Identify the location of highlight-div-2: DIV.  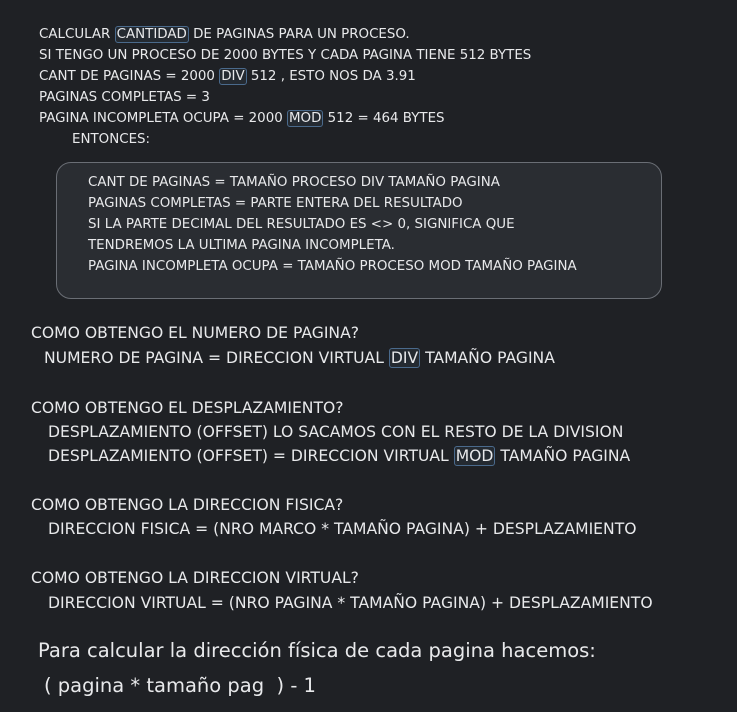
(404, 358).